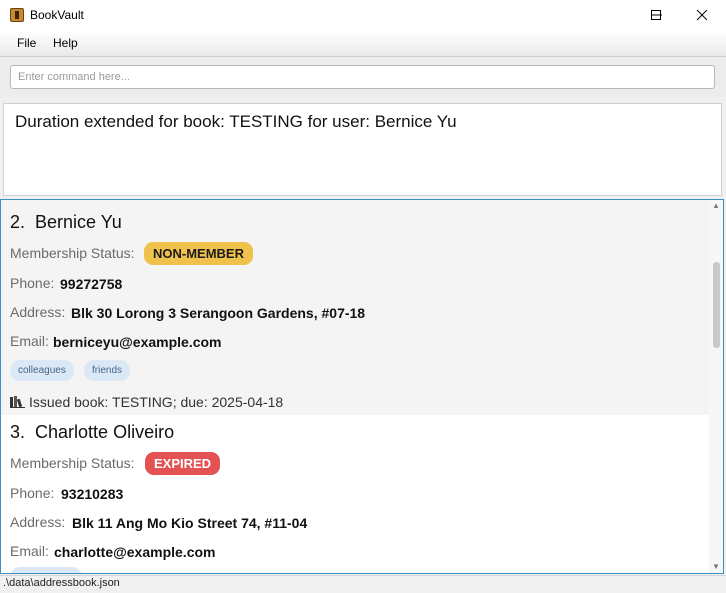  What do you see at coordinates (57, 15) in the screenshot?
I see `window-title: BookVault` at bounding box center [57, 15].